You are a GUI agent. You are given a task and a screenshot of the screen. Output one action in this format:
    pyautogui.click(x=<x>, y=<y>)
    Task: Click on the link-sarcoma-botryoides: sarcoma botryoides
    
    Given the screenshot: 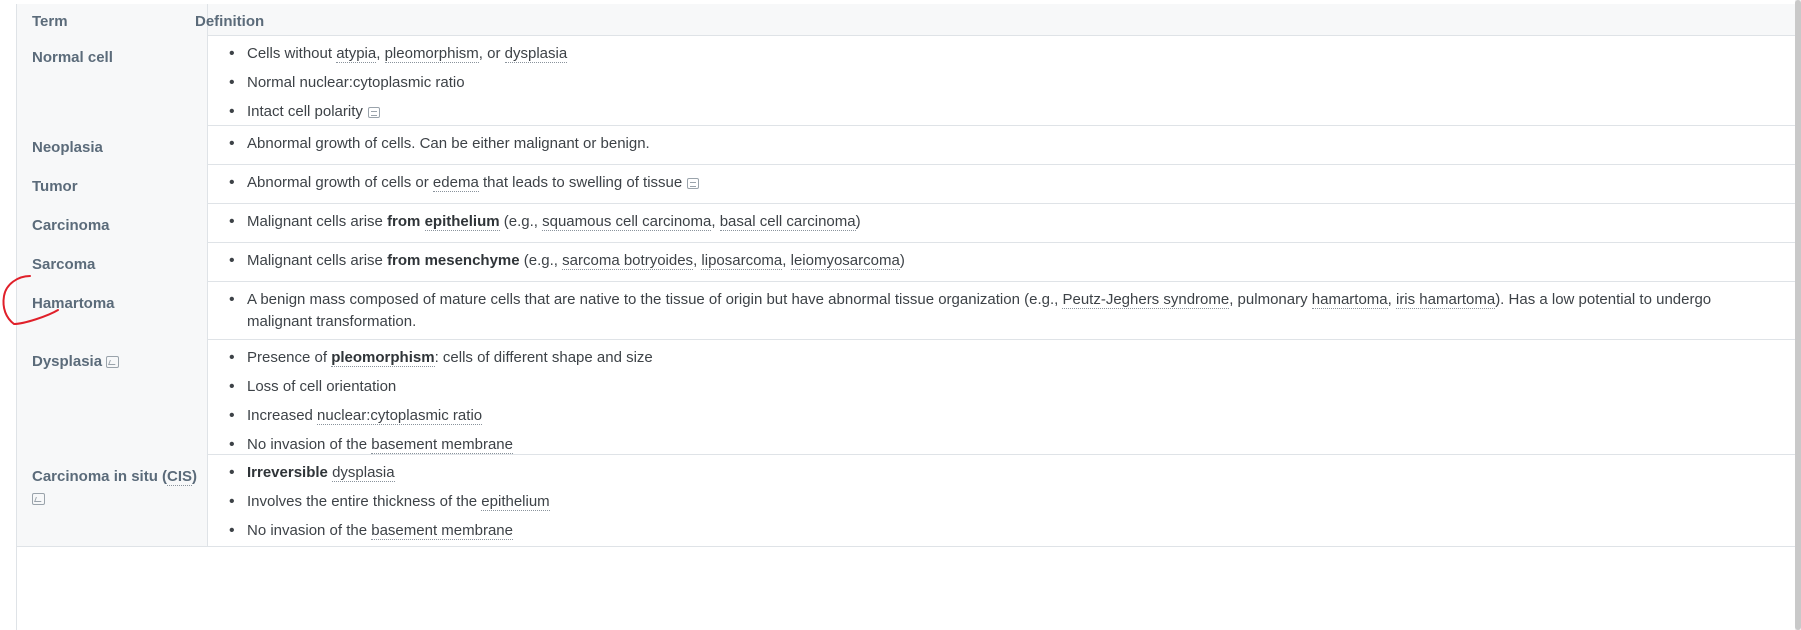 What is the action you would take?
    pyautogui.click(x=628, y=261)
    